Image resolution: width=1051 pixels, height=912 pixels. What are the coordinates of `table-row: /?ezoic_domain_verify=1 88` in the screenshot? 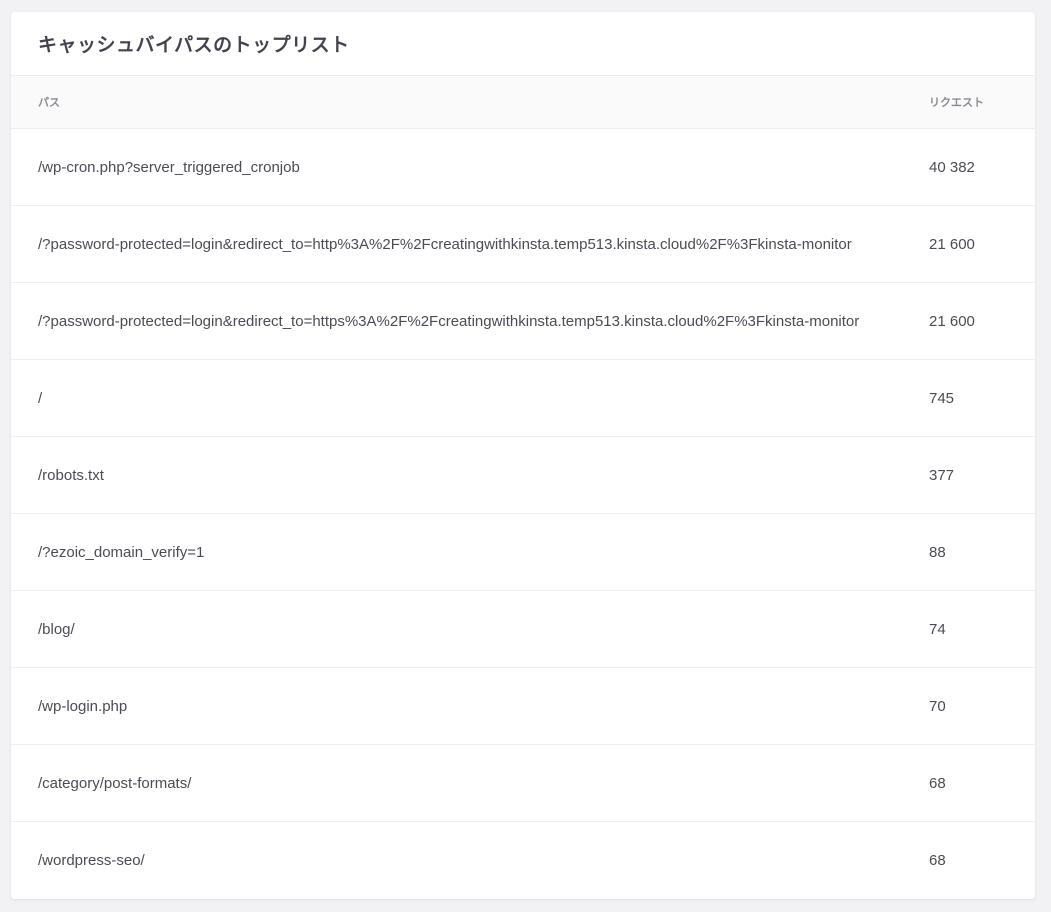 It's located at (523, 552).